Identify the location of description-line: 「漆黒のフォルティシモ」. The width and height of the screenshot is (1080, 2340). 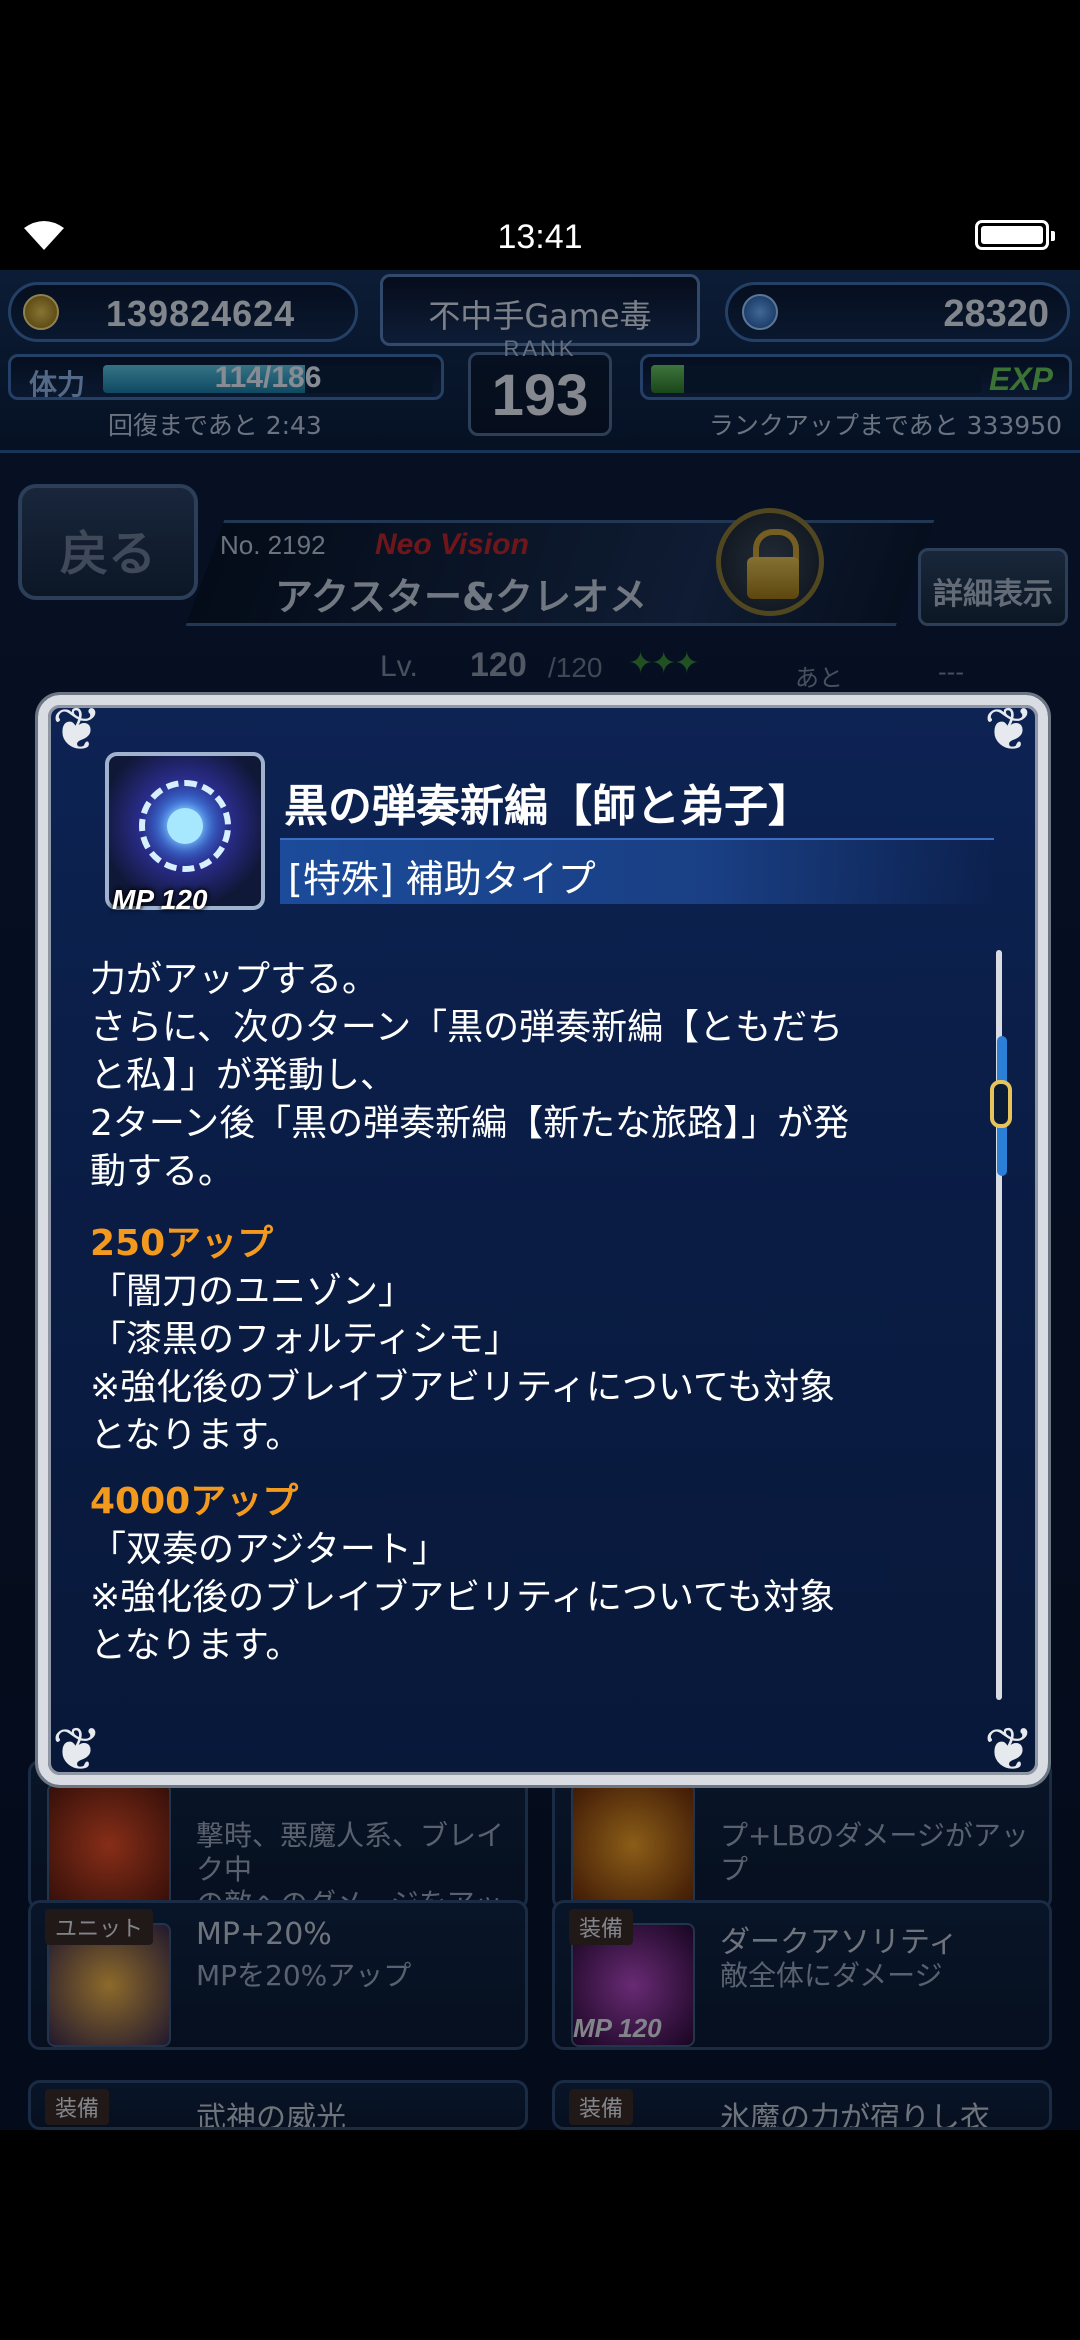
(305, 1339).